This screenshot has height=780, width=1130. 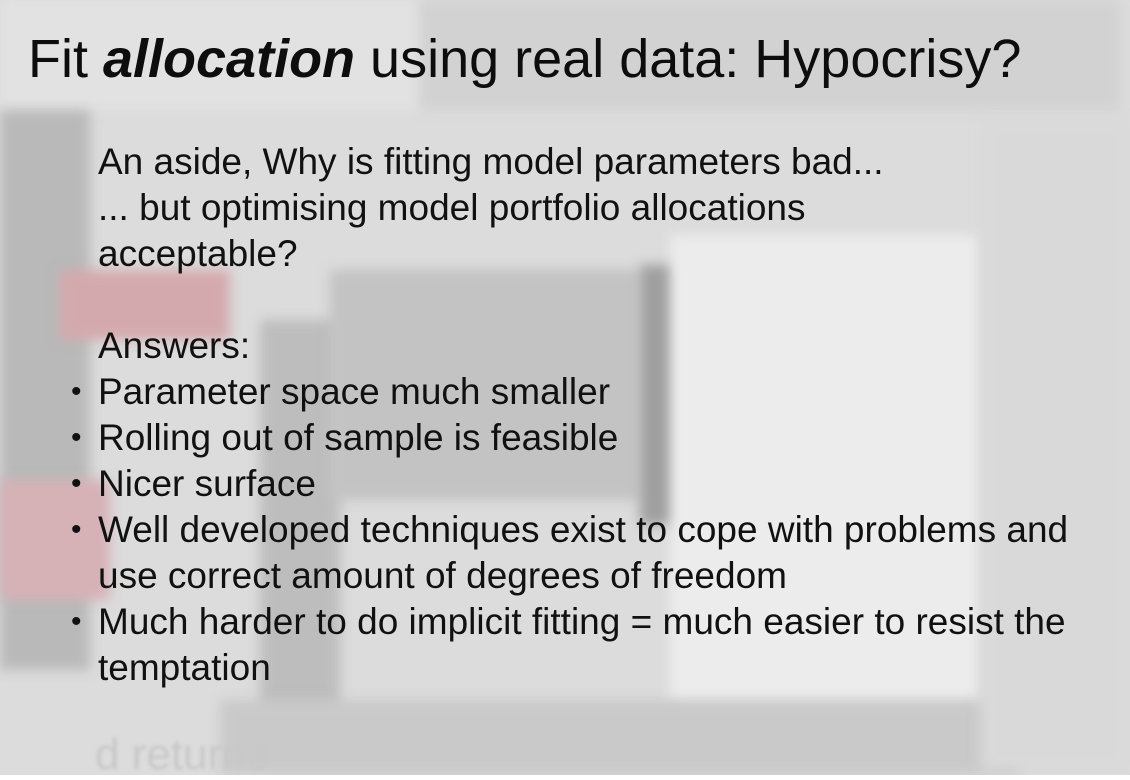 I want to click on title-emphasis: allocation, so click(x=229, y=59).